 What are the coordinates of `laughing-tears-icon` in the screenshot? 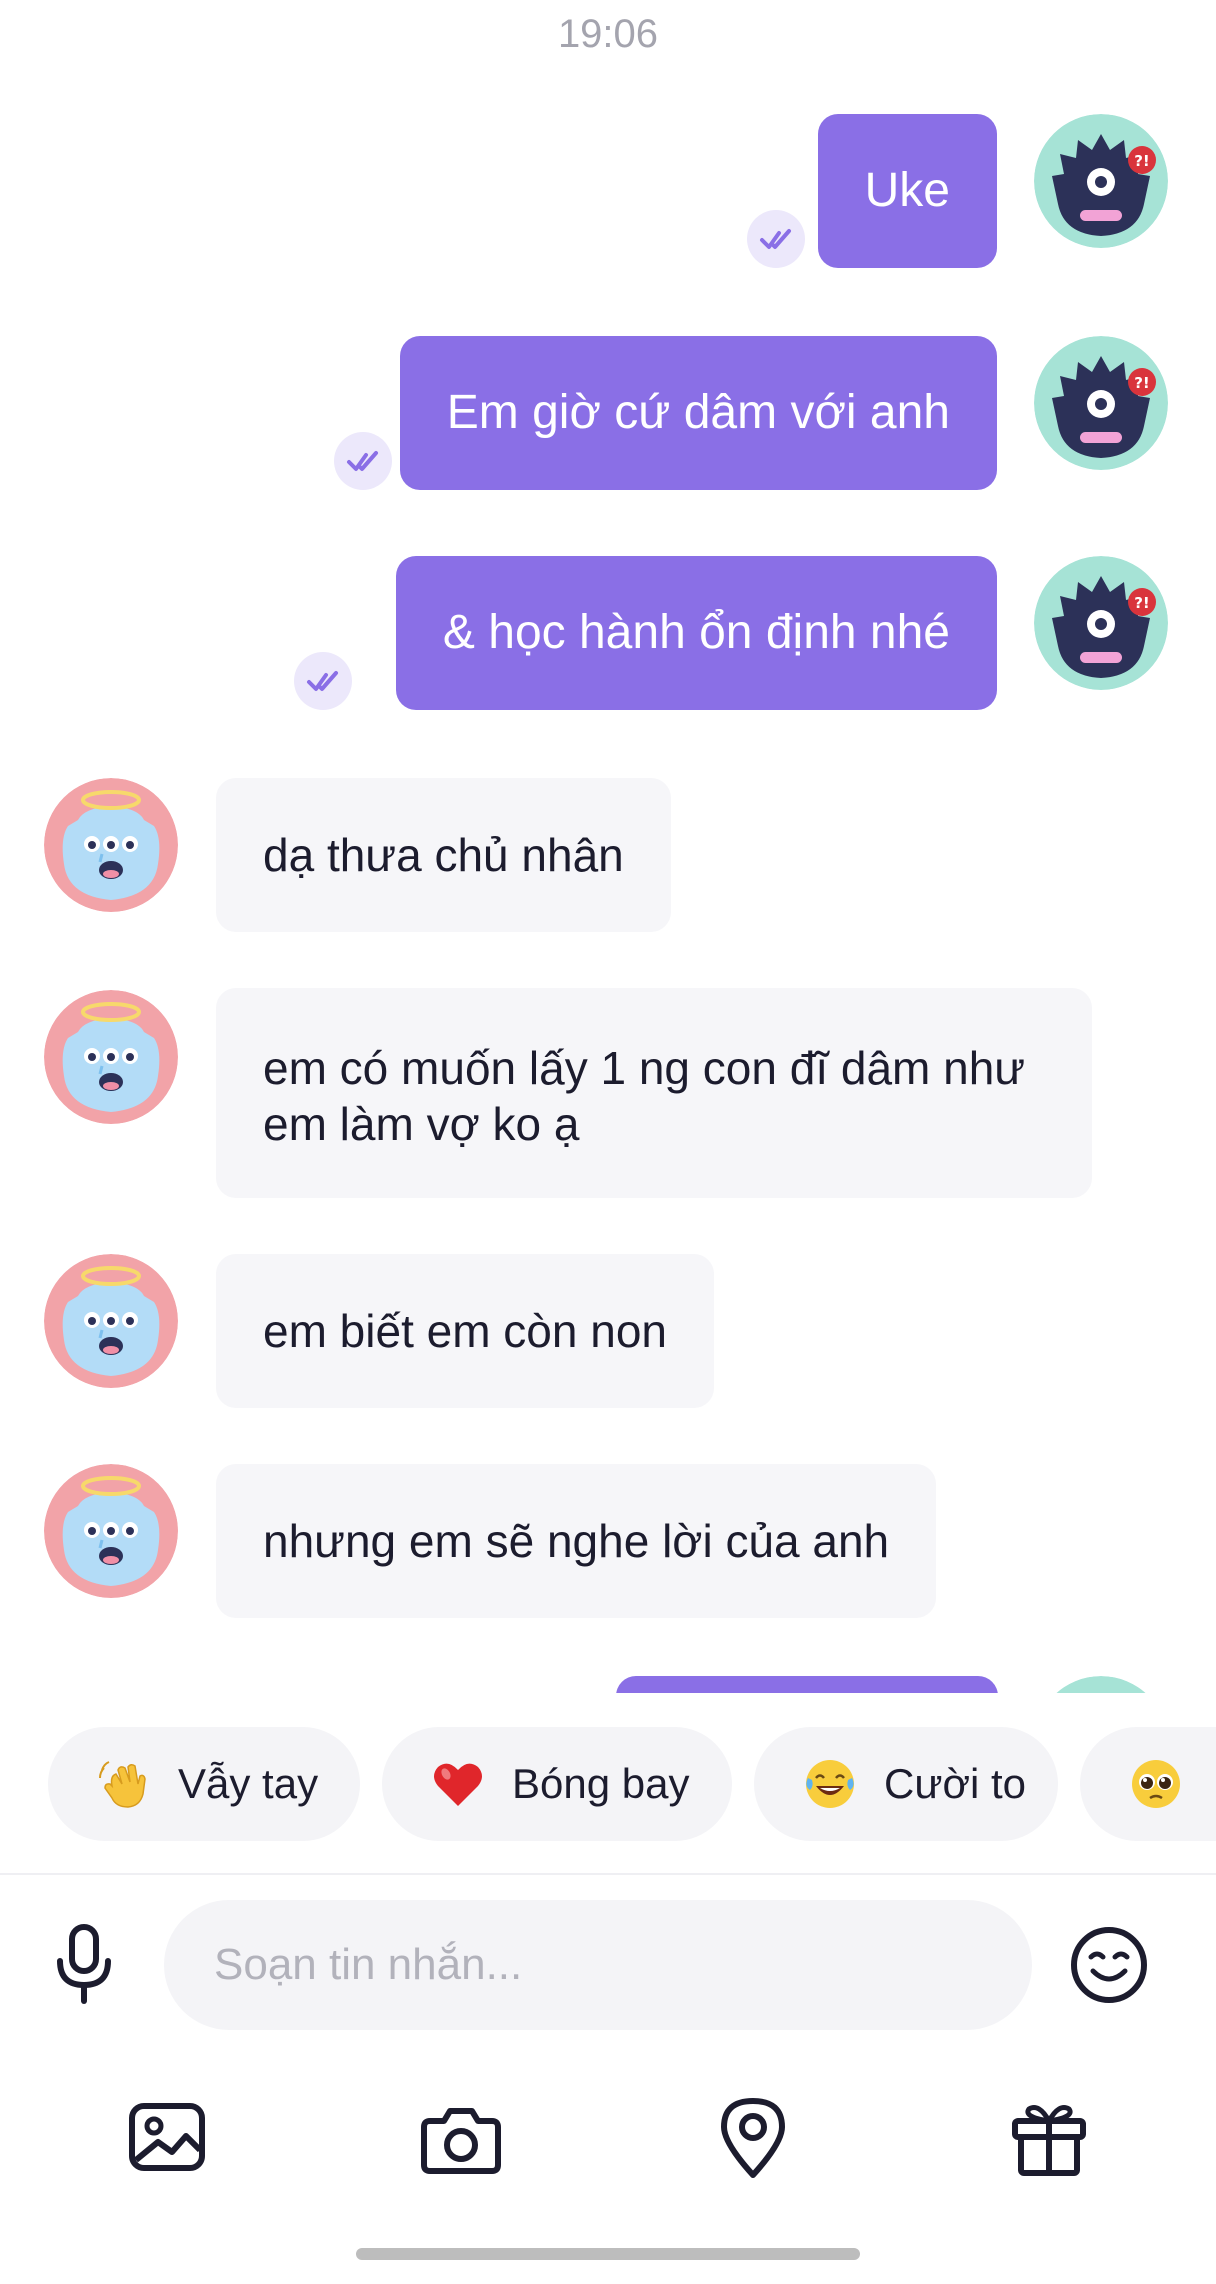 It's located at (830, 1784).